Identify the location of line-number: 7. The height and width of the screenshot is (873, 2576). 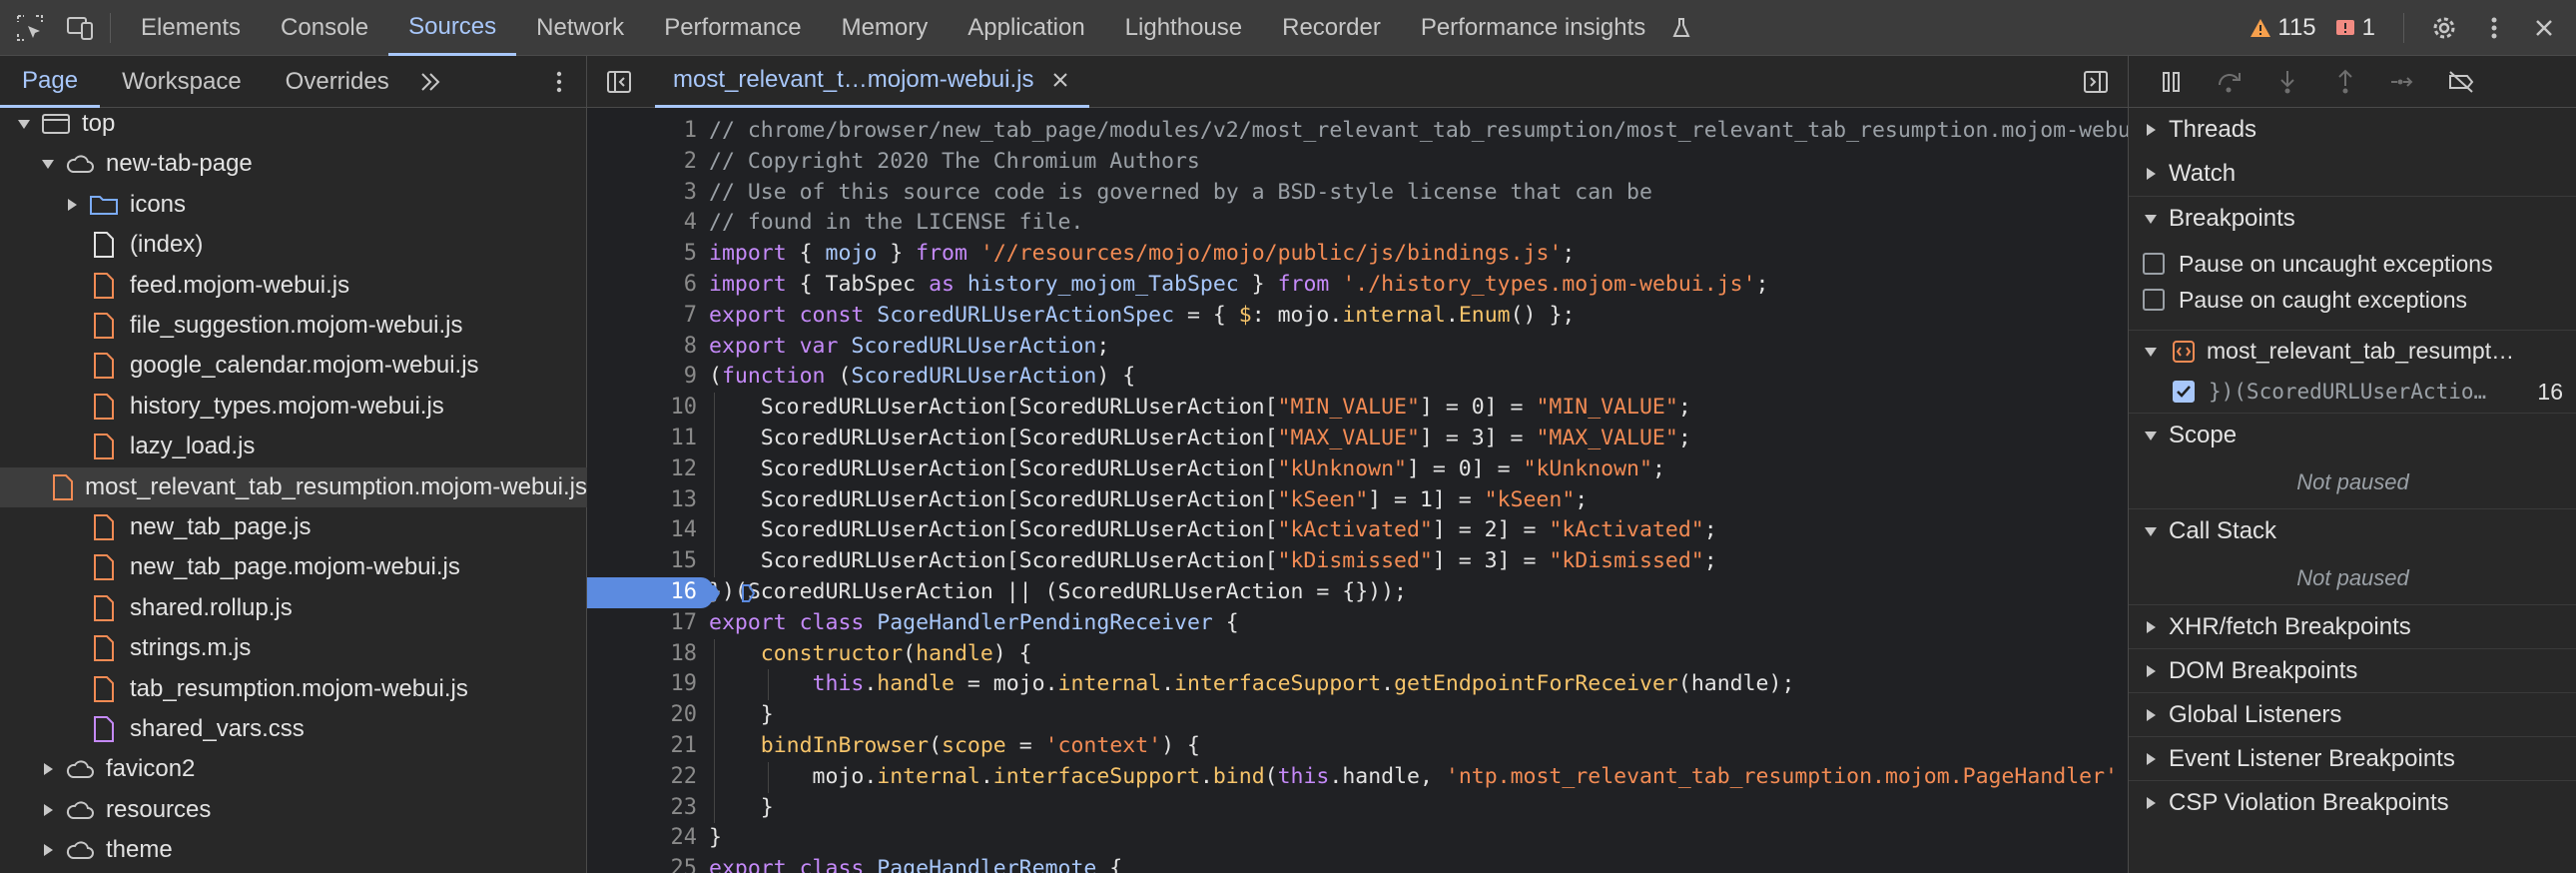
(650, 316).